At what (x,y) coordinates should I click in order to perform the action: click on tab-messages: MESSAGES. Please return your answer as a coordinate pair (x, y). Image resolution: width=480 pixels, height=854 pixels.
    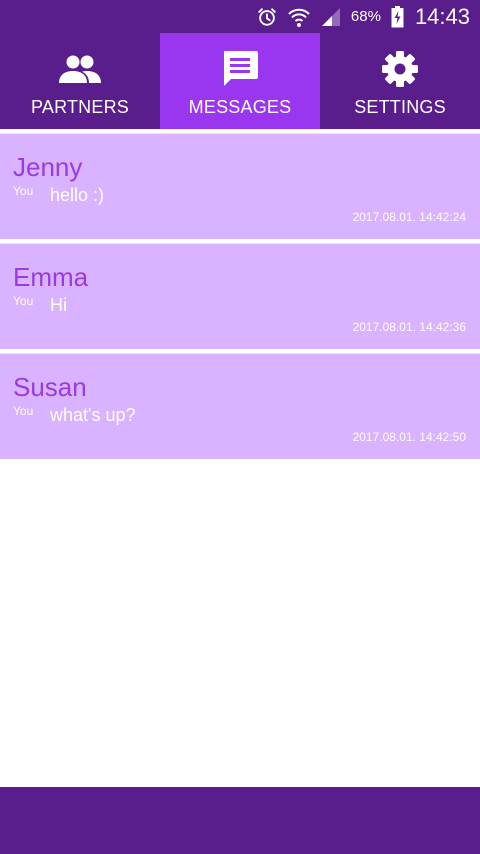
    Looking at the image, I should click on (240, 81).